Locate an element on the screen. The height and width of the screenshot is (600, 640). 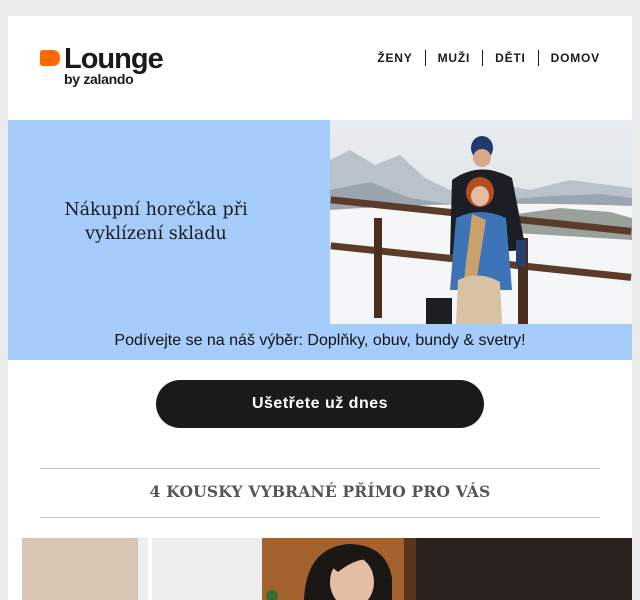
product-image-strip is located at coordinates (320, 569).